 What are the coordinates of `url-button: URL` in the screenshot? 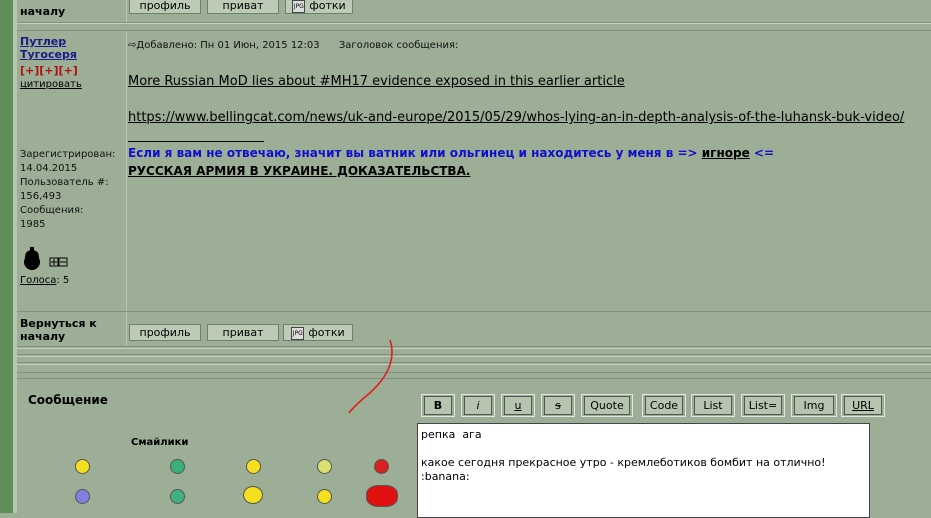 It's located at (863, 405).